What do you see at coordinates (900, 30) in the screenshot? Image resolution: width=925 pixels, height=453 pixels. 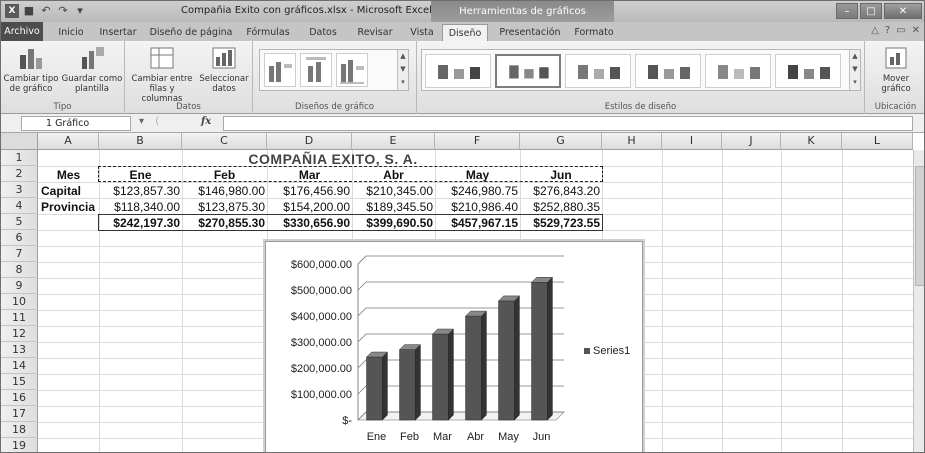 I see `window-restore-icon: ▭` at bounding box center [900, 30].